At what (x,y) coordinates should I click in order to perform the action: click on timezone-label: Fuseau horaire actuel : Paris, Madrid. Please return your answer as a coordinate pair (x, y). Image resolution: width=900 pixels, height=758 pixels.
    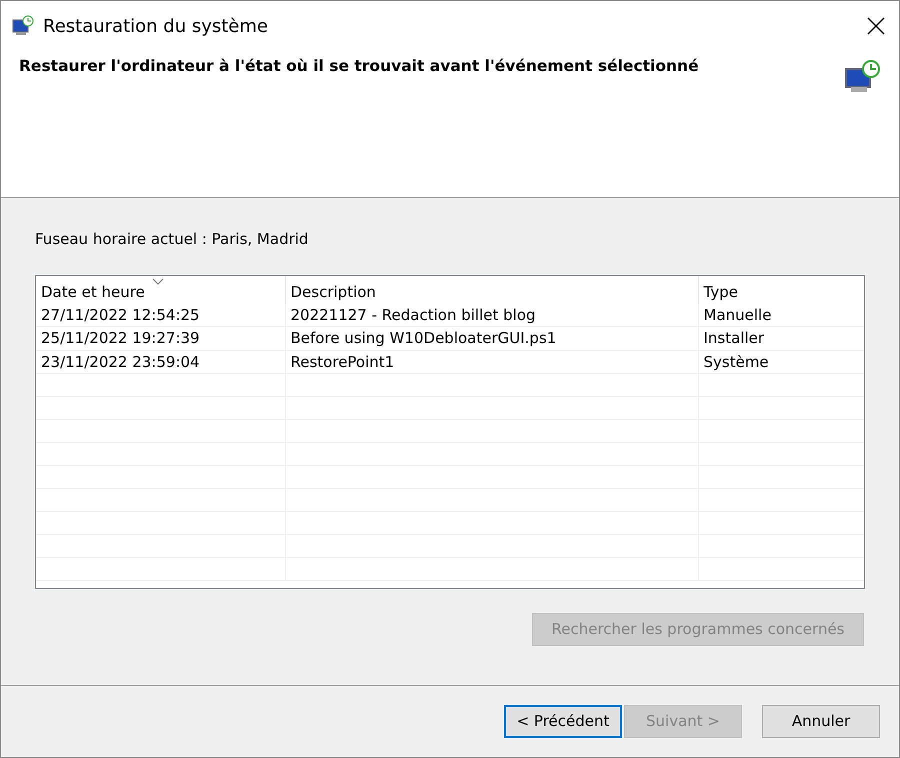
    Looking at the image, I should click on (172, 239).